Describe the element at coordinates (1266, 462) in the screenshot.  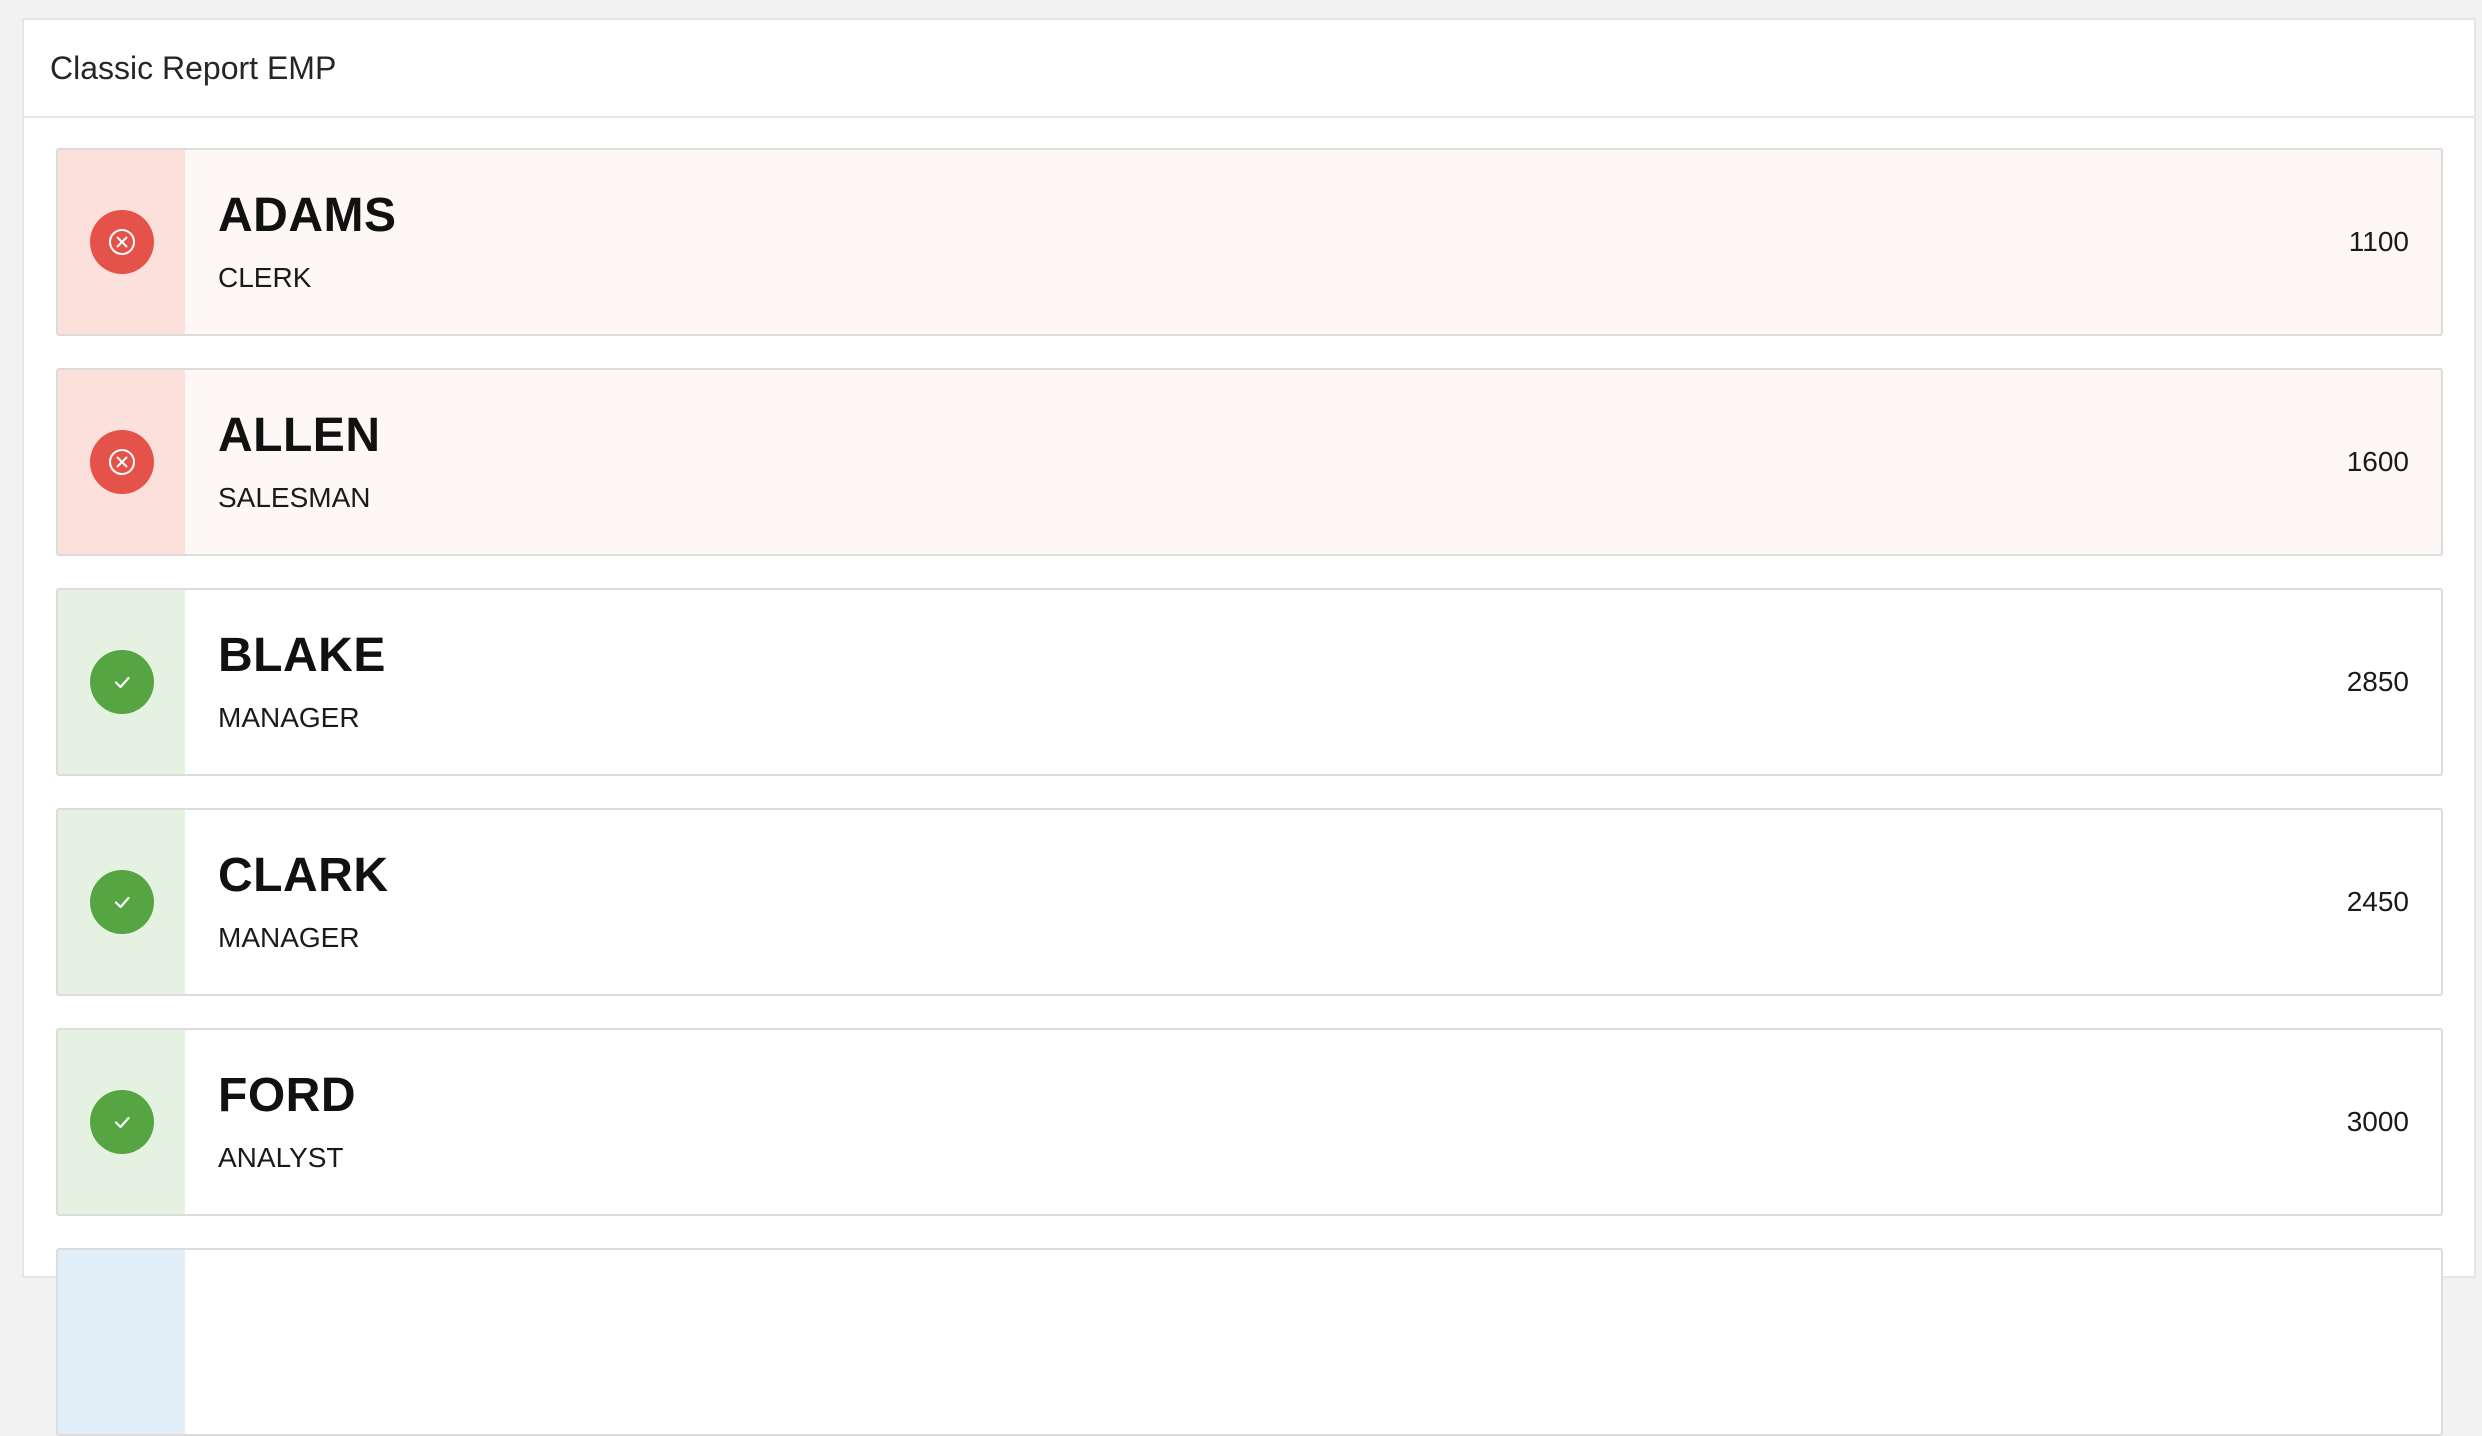
I see `row-content: ALLEN SALESMAN` at that location.